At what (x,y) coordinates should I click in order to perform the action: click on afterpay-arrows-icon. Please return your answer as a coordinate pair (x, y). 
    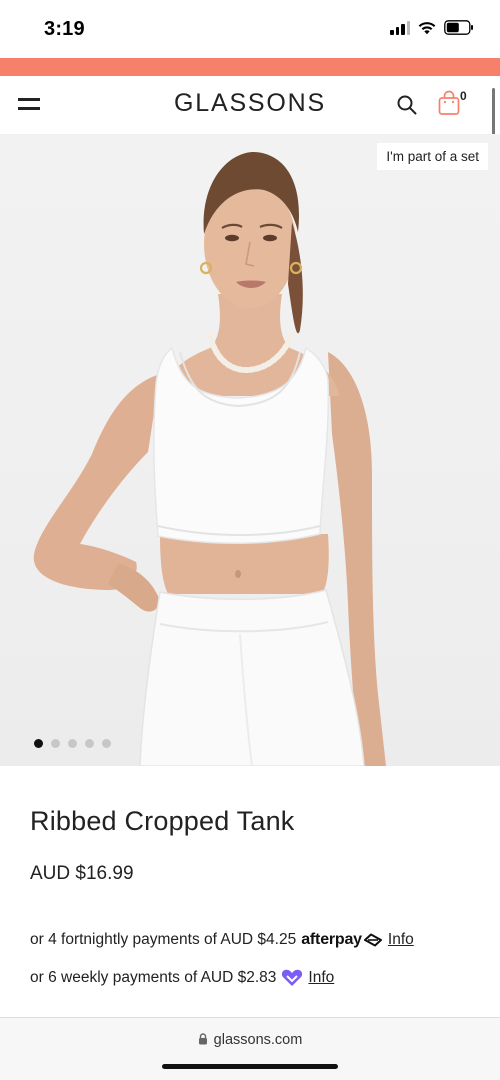
    Looking at the image, I should click on (372, 940).